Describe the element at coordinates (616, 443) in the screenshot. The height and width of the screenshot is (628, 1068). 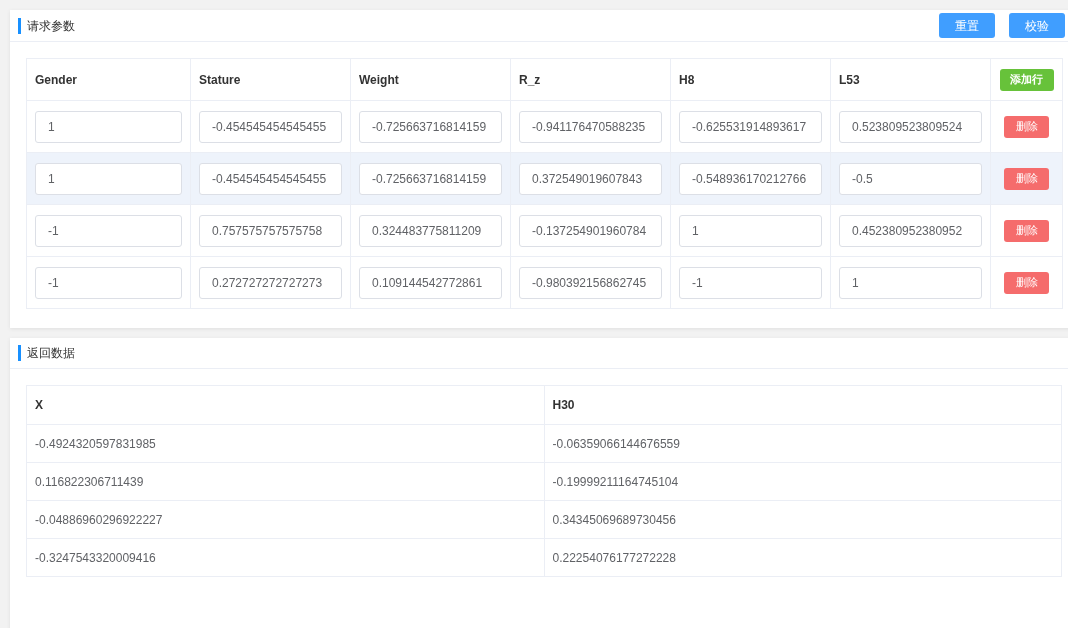
I see `table-cell: -0.06359066144676559` at that location.